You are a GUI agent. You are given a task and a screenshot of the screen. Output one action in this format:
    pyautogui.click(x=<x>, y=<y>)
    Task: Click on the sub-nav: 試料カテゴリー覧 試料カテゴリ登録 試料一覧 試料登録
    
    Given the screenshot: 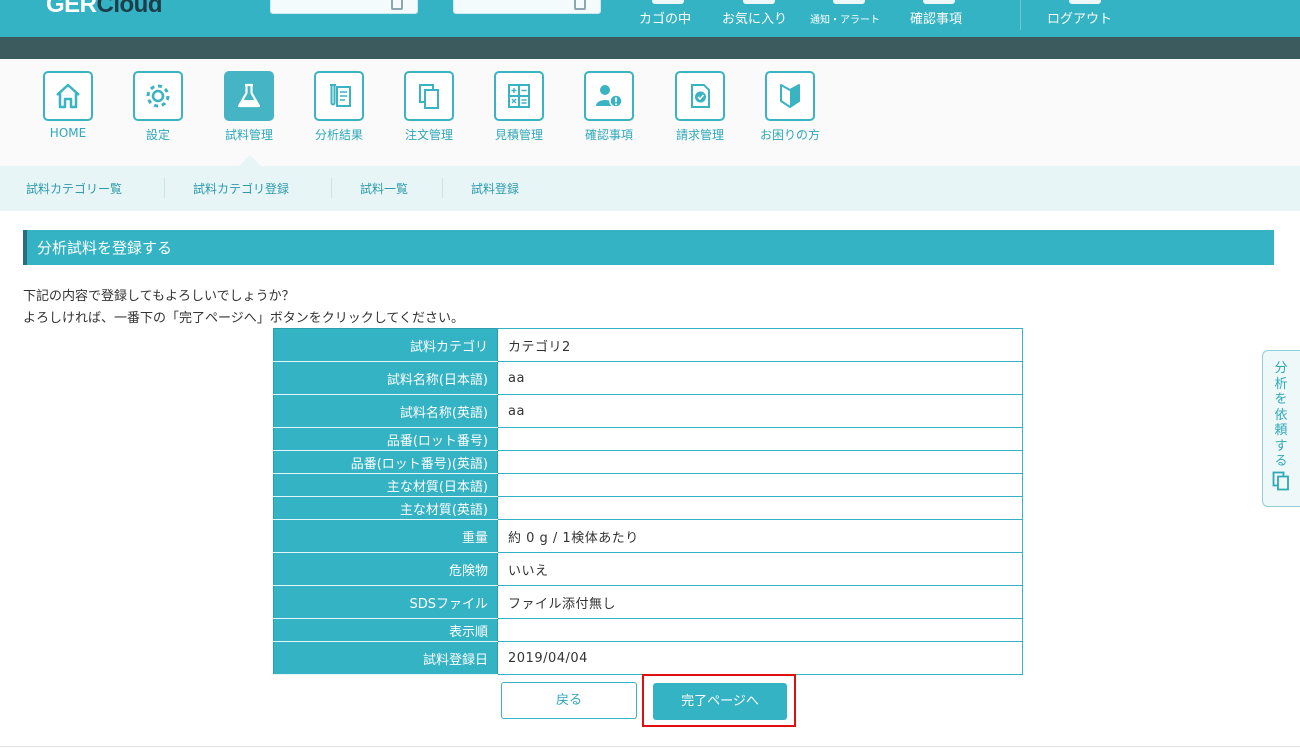 What is the action you would take?
    pyautogui.click(x=650, y=188)
    